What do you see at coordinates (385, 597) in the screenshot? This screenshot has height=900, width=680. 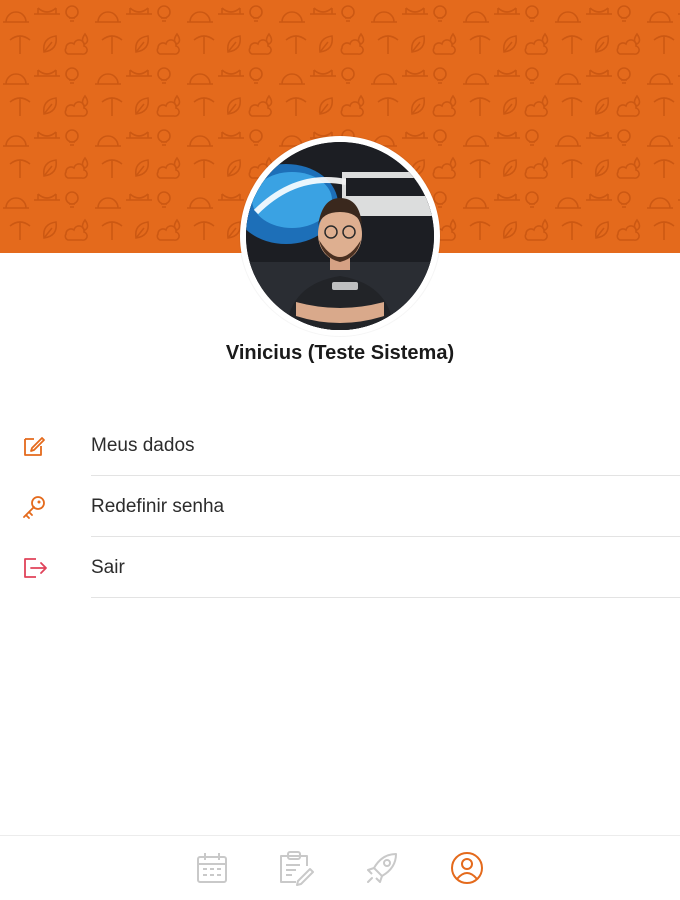 I see `divider` at bounding box center [385, 597].